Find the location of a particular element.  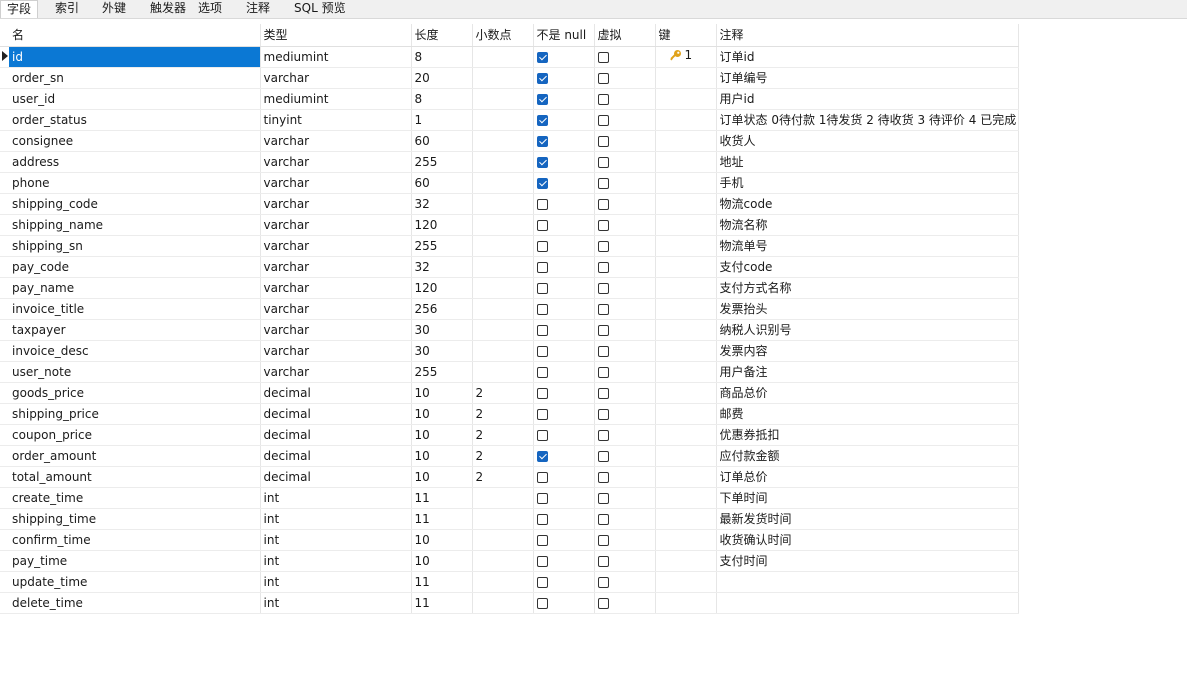

header-length: 长度 is located at coordinates (442, 35).